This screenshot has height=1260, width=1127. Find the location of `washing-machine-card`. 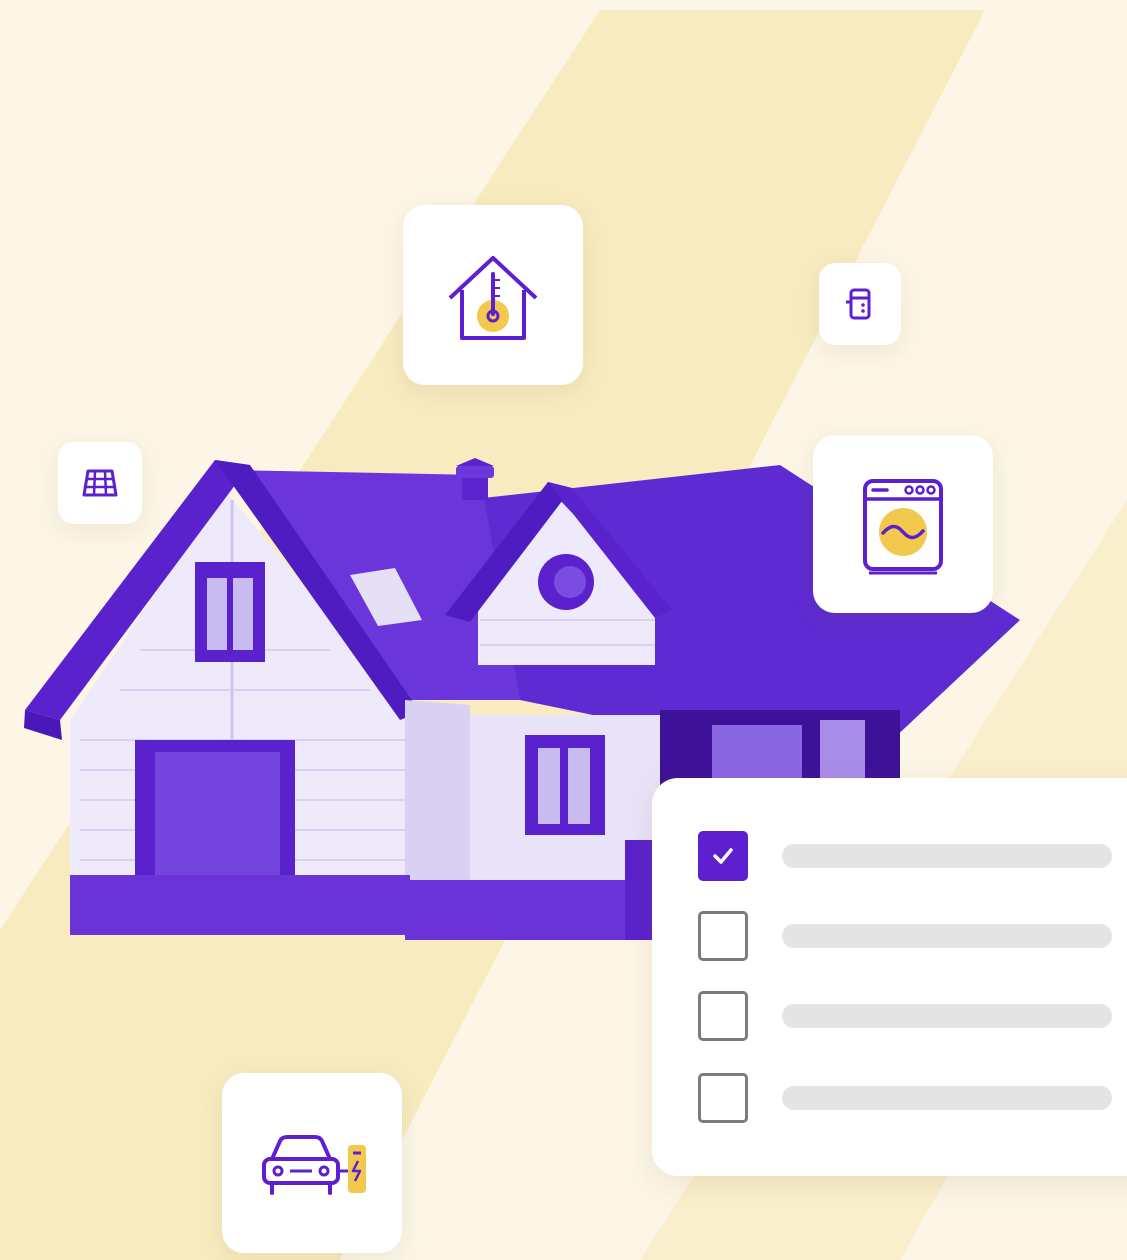

washing-machine-card is located at coordinates (903, 524).